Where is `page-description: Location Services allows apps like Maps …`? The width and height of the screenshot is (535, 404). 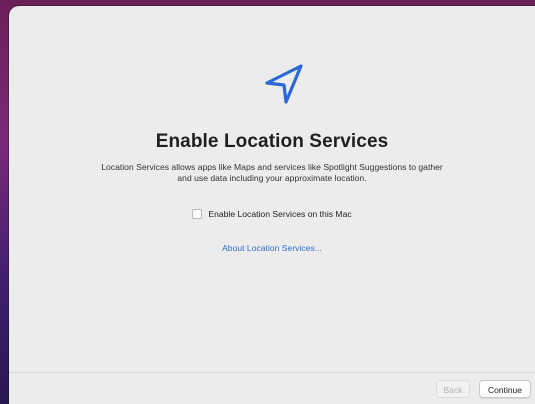
page-description: Location Services allows apps like Maps … is located at coordinates (272, 172).